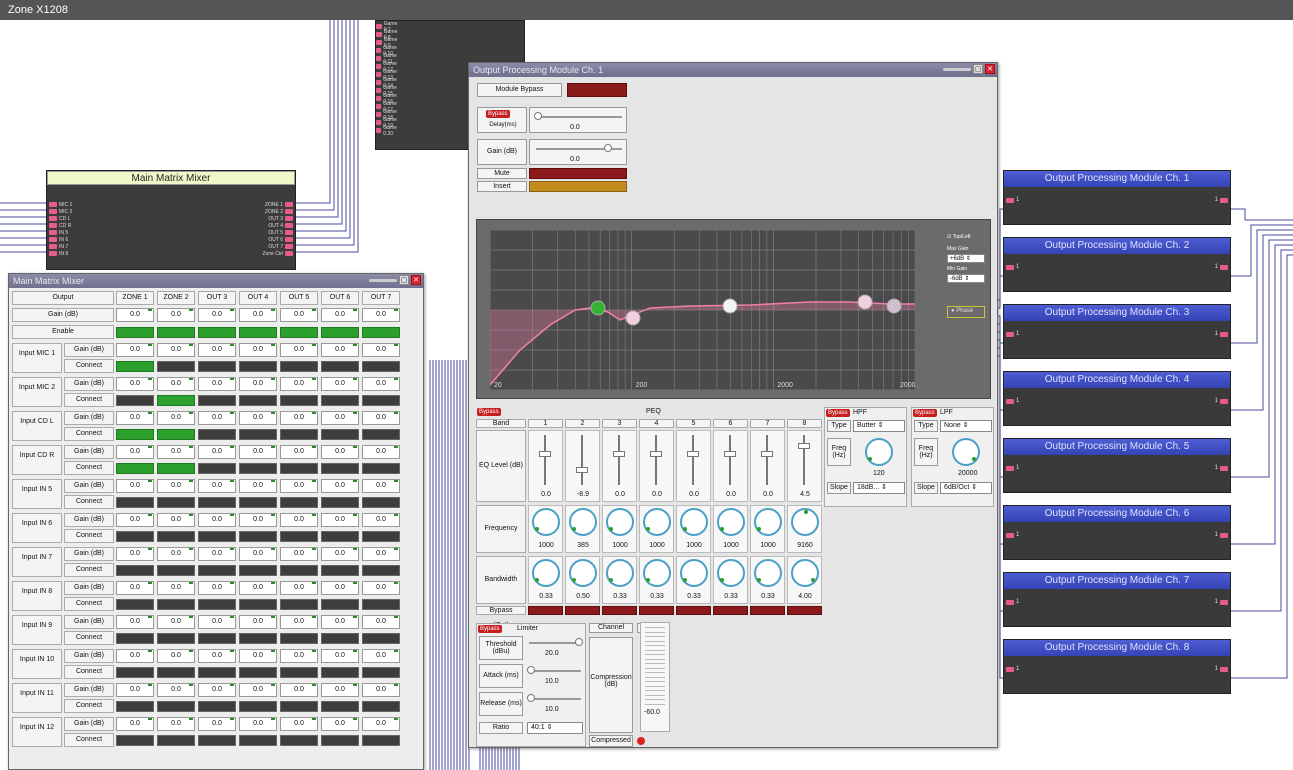  Describe the element at coordinates (730, 306) in the screenshot. I see `eq-band-handle` at that location.